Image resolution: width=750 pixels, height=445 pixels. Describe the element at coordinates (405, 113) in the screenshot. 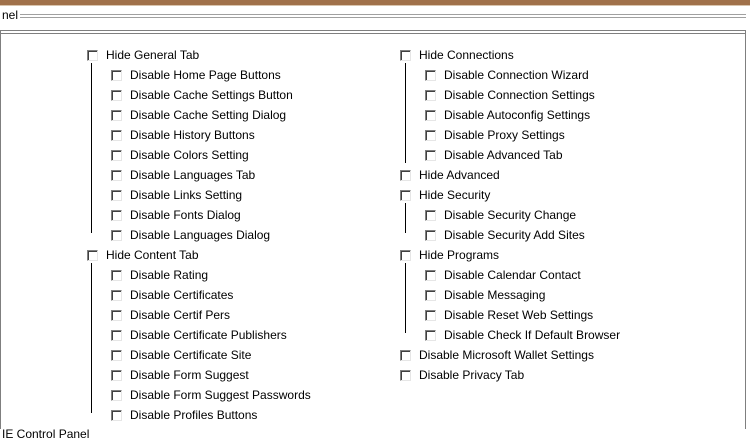

I see `tree-line-connections` at that location.